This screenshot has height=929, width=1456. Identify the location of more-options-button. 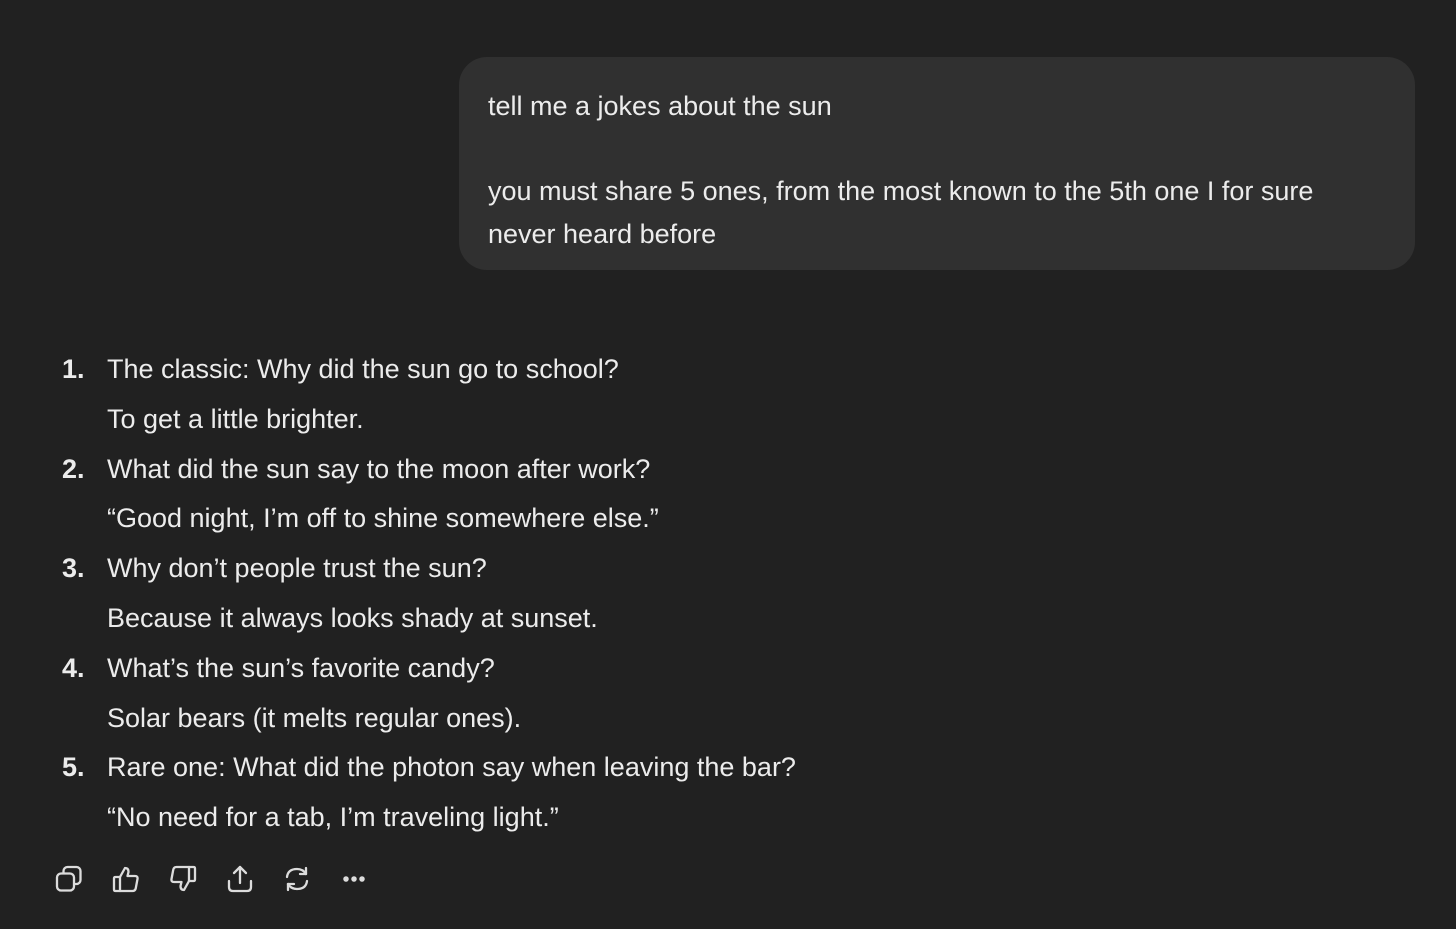
(354, 879).